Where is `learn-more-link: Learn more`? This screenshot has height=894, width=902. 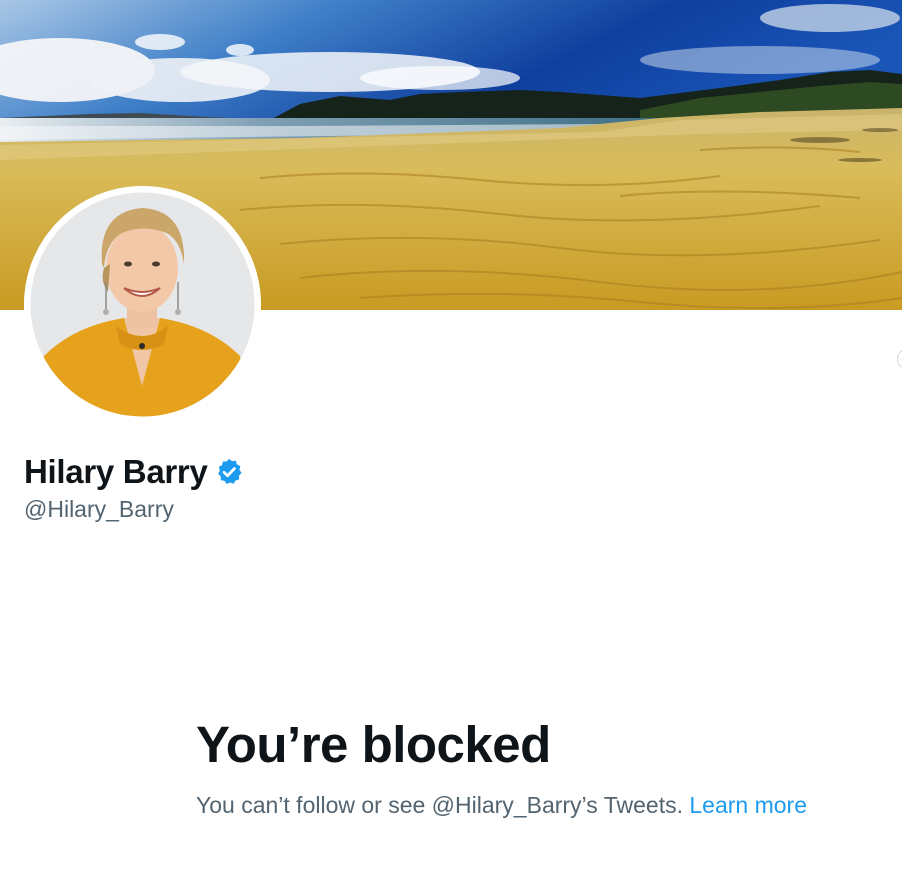 learn-more-link: Learn more is located at coordinates (748, 805).